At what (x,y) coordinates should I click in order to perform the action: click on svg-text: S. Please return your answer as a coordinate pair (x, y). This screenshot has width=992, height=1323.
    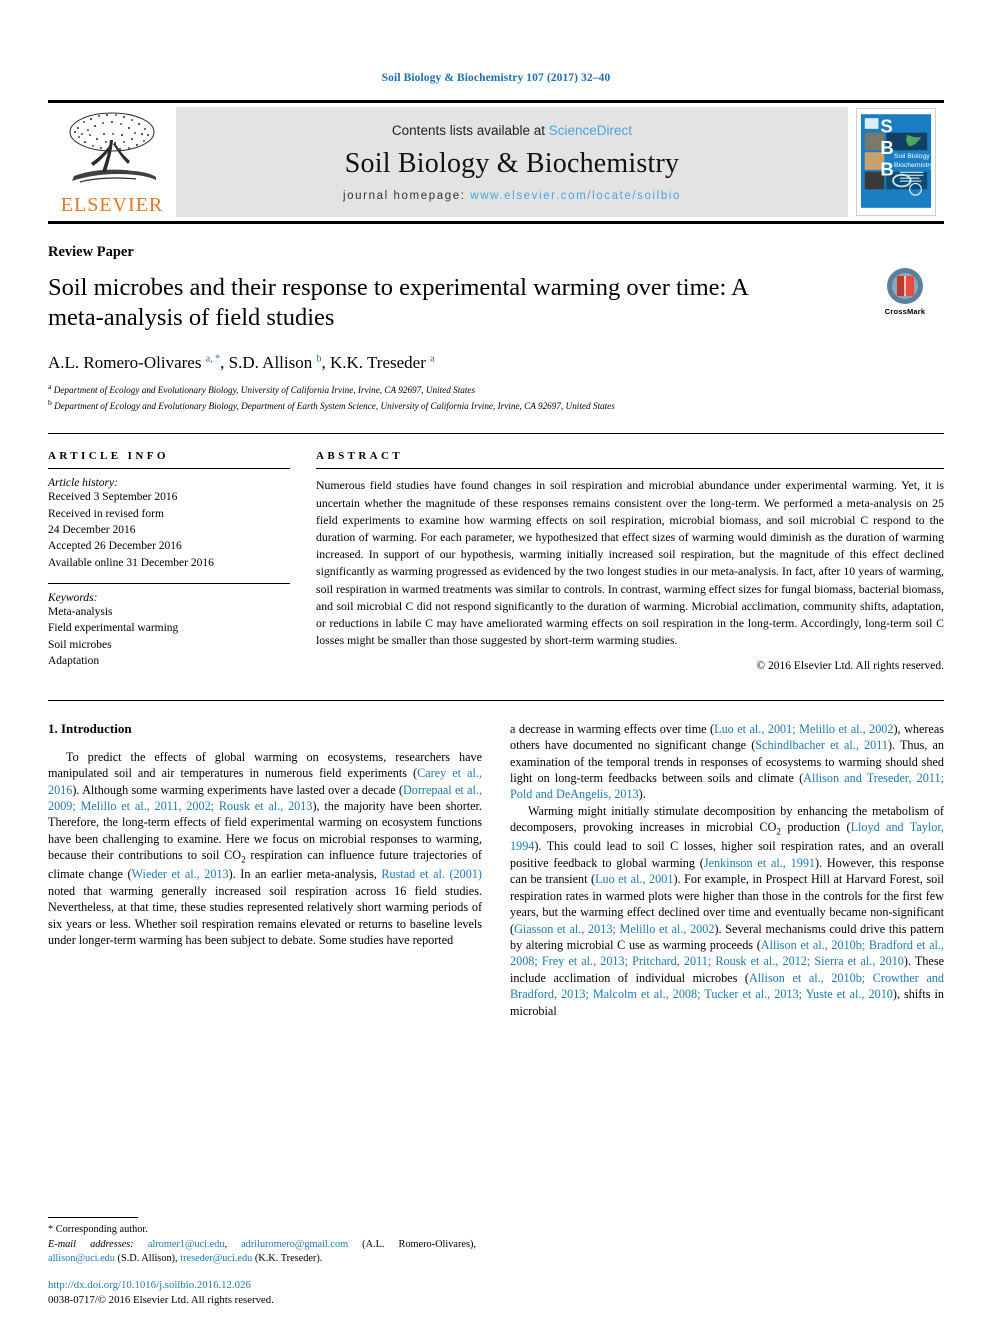
    Looking at the image, I should click on (886, 126).